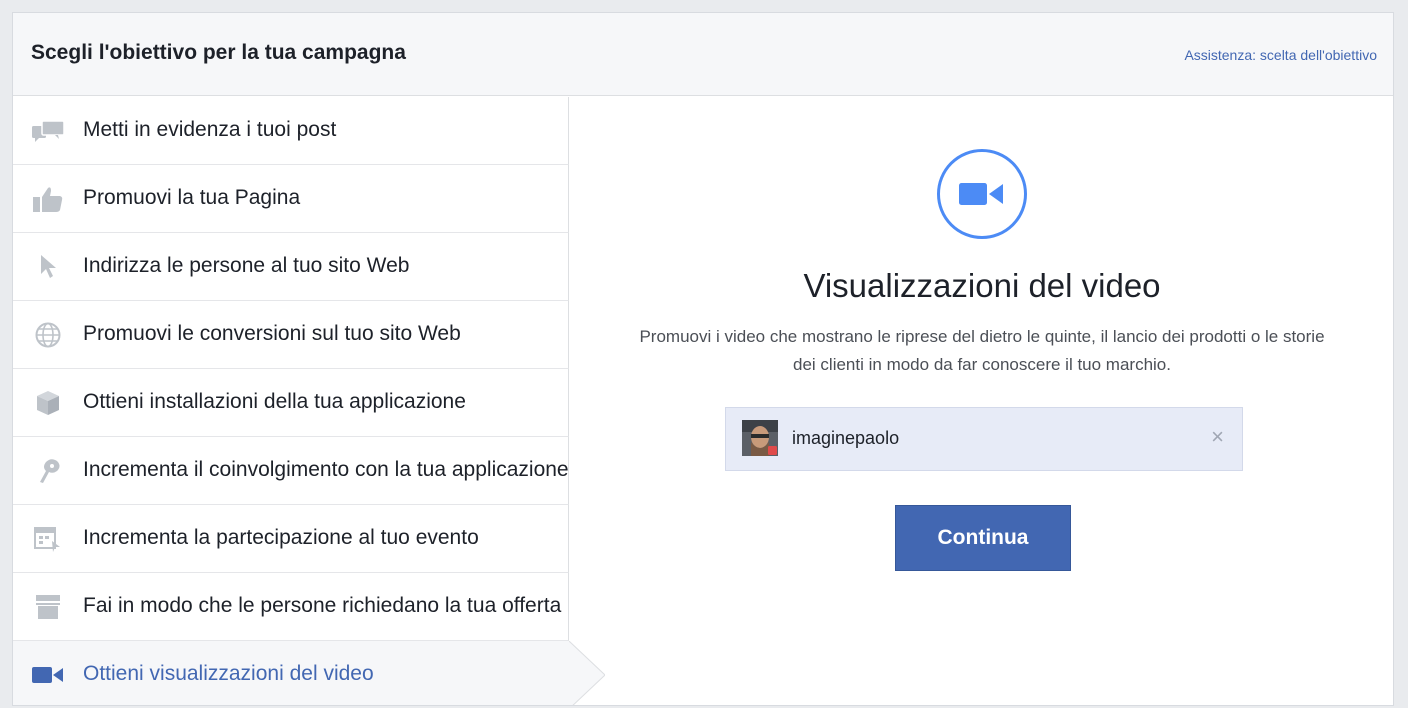 This screenshot has height=708, width=1408. What do you see at coordinates (192, 197) in the screenshot?
I see `objective-label: Promuovi la tua Pagina` at bounding box center [192, 197].